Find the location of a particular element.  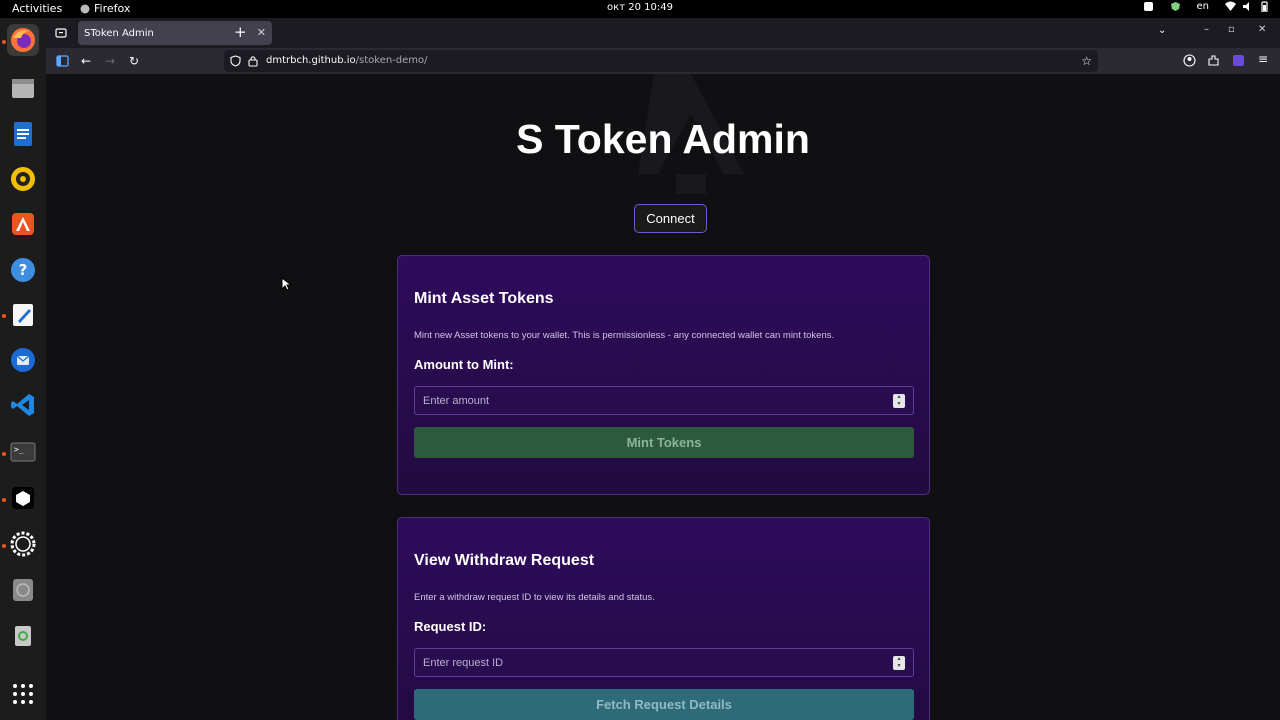

request-id-input: Enter request ID ▴ ▾ is located at coordinates (664, 662).